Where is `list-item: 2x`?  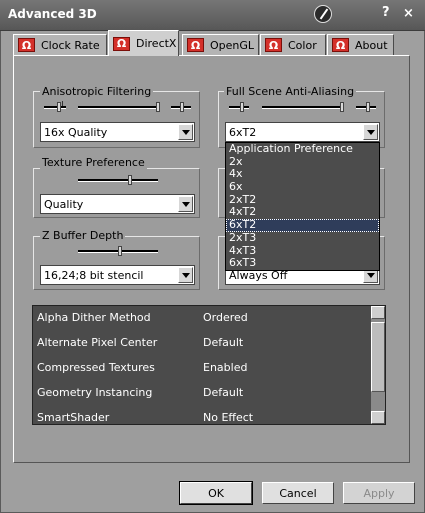 list-item: 2x is located at coordinates (302, 162).